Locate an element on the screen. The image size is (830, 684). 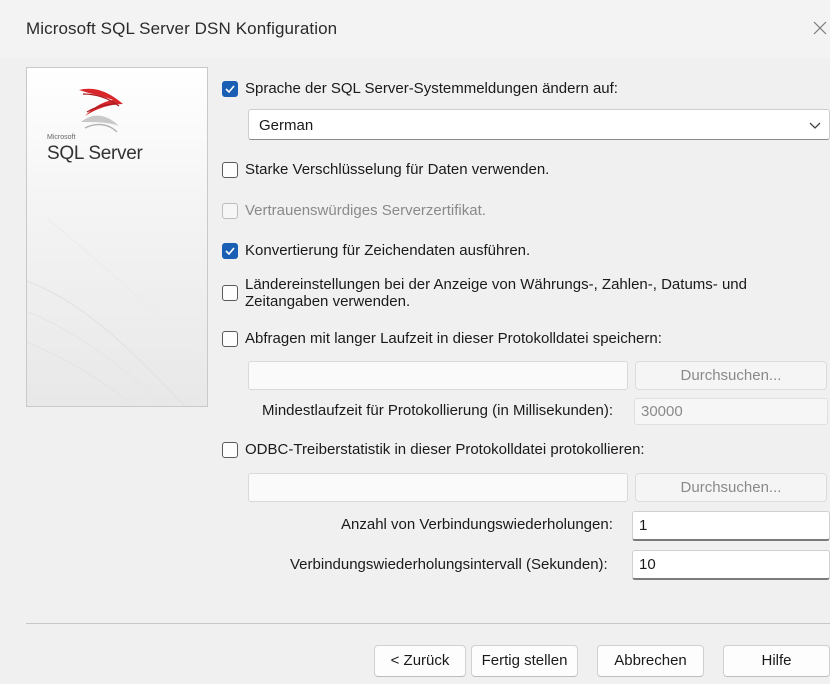
back-button-label: < Zurück is located at coordinates (420, 660).